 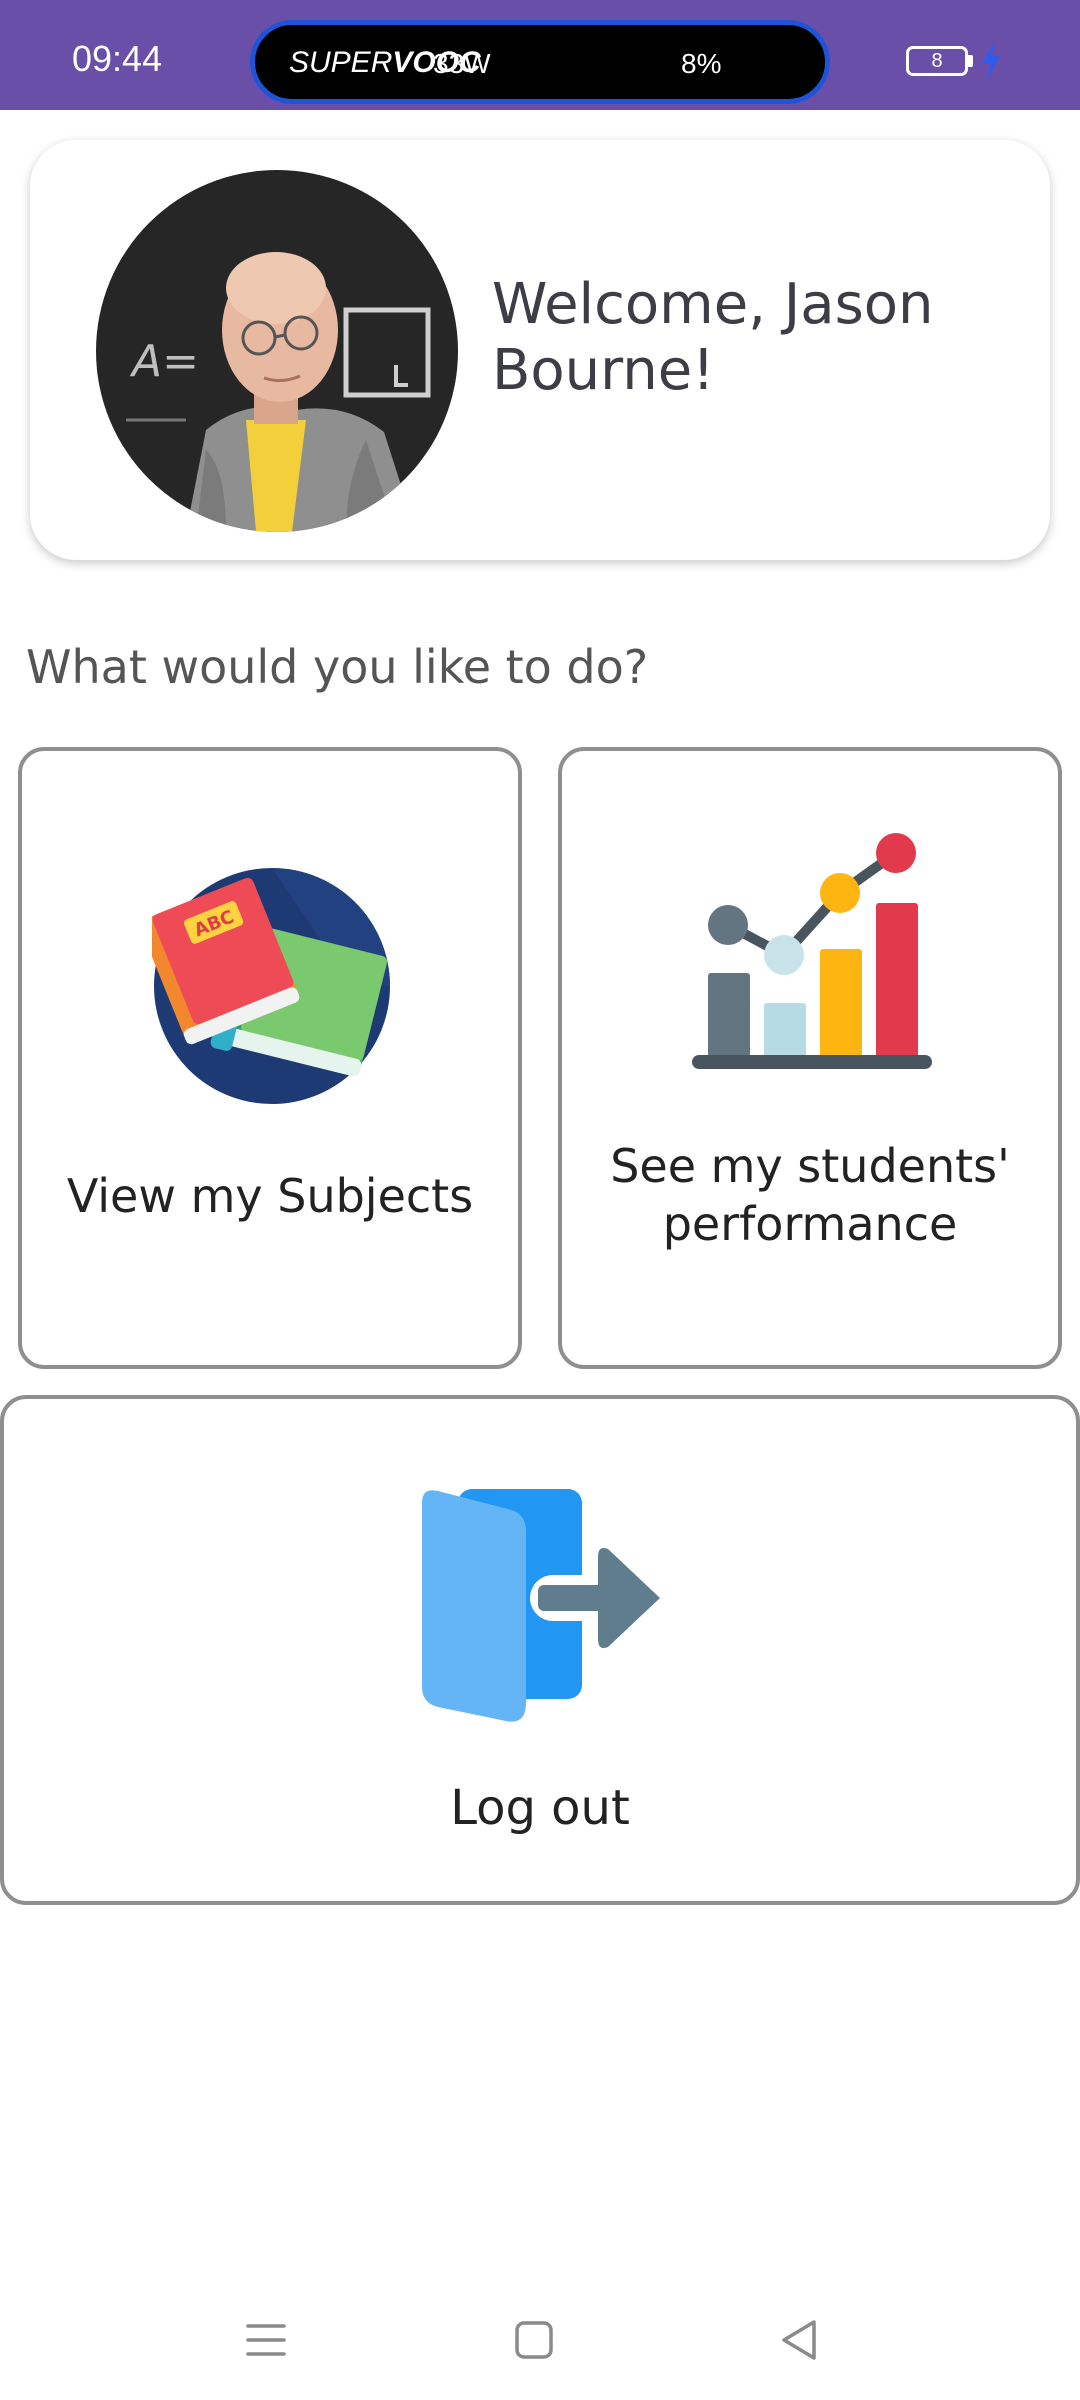 What do you see at coordinates (541, 1605) in the screenshot?
I see `logout-door-icon` at bounding box center [541, 1605].